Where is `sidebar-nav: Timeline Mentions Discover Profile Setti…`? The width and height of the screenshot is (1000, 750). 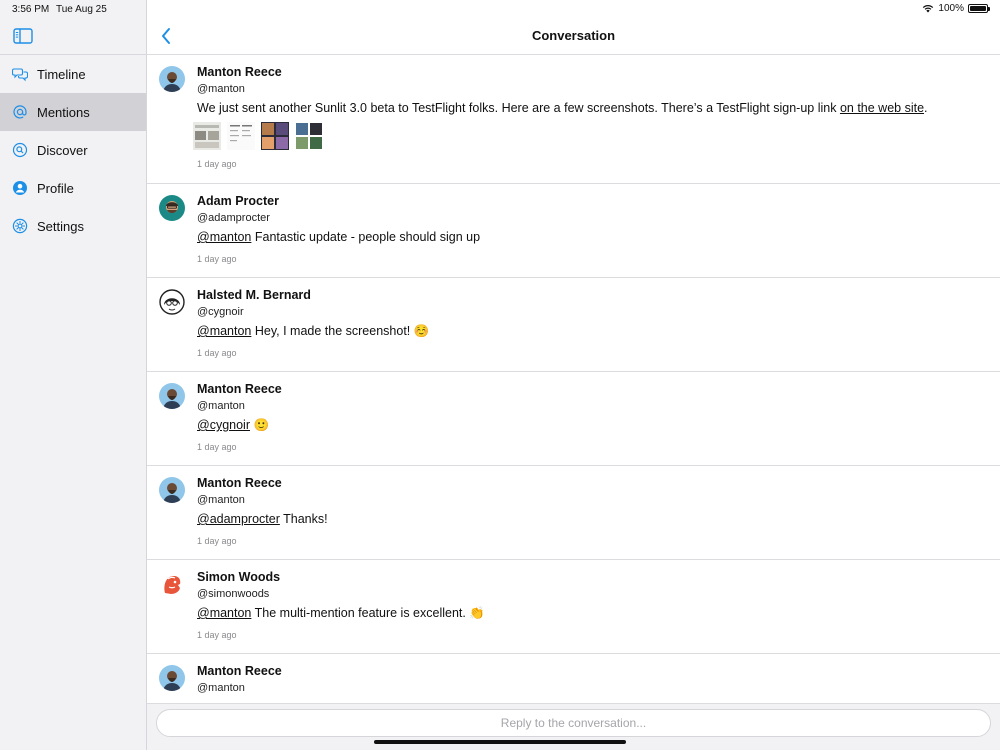
sidebar-nav: Timeline Mentions Discover Profile Setti… is located at coordinates (73, 150).